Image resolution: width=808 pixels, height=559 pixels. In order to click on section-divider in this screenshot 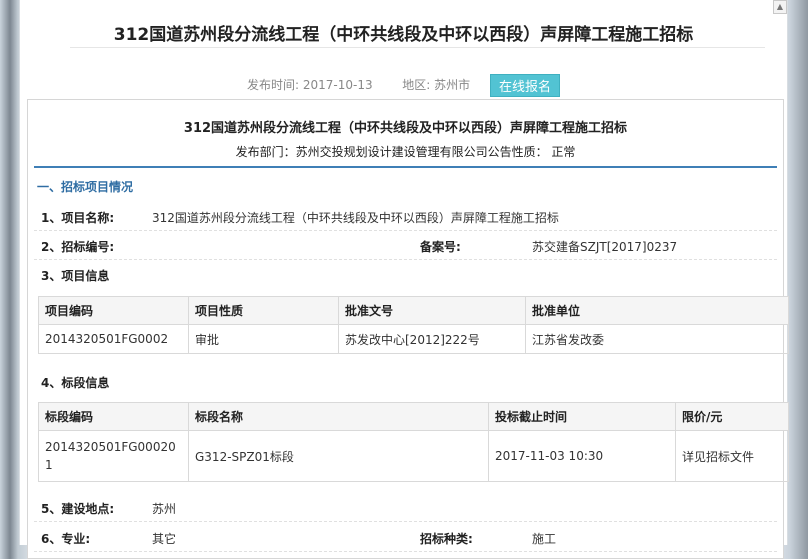, I will do `click(405, 167)`.